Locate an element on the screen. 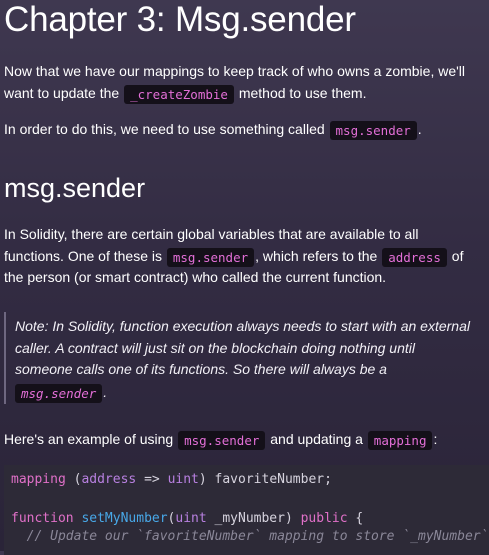 Image resolution: width=489 pixels, height=555 pixels. need-text-post: . is located at coordinates (419, 129).